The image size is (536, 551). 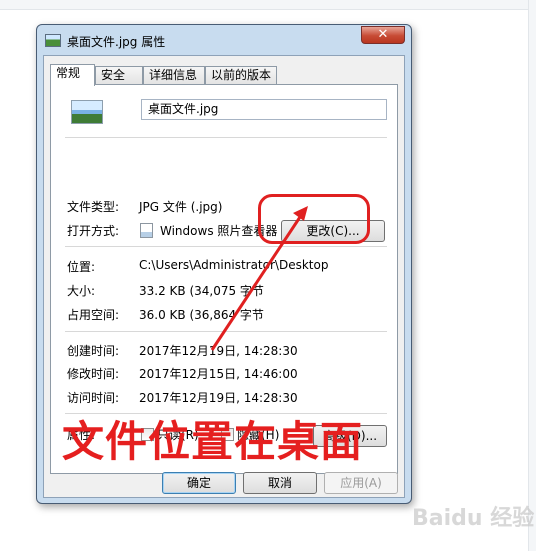 I want to click on baidu-watermark: Baidu 经验, so click(x=473, y=518).